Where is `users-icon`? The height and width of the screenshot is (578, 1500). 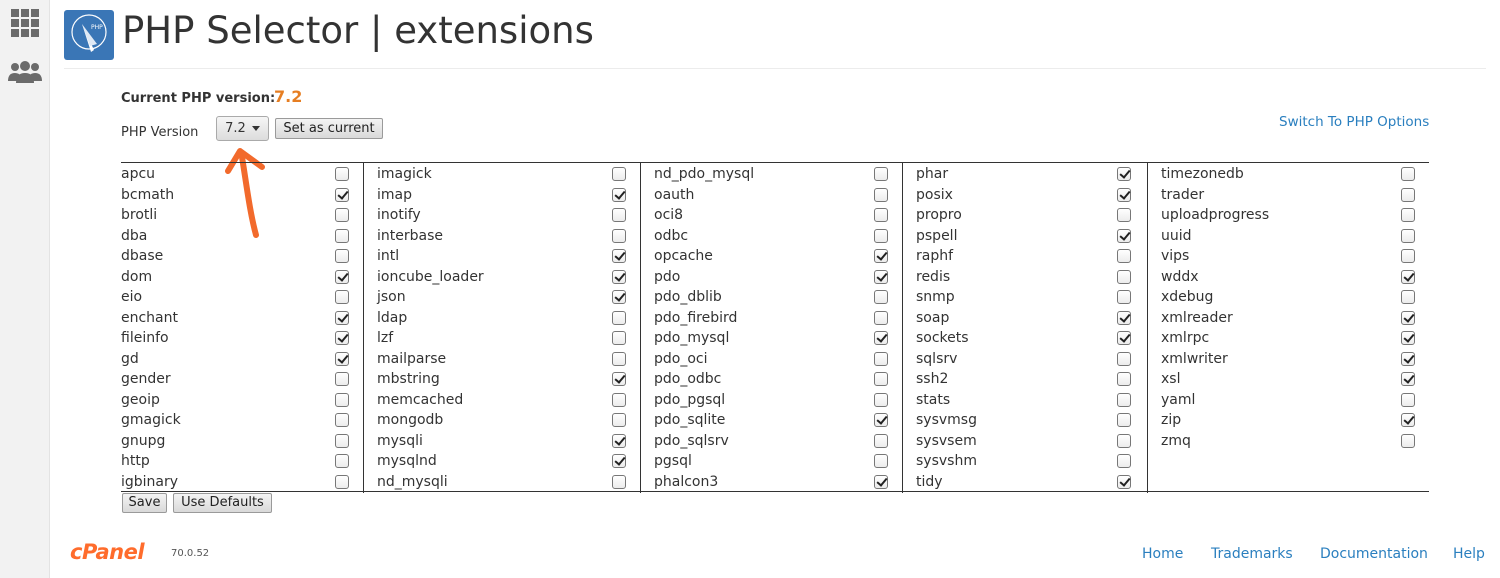 users-icon is located at coordinates (25, 72).